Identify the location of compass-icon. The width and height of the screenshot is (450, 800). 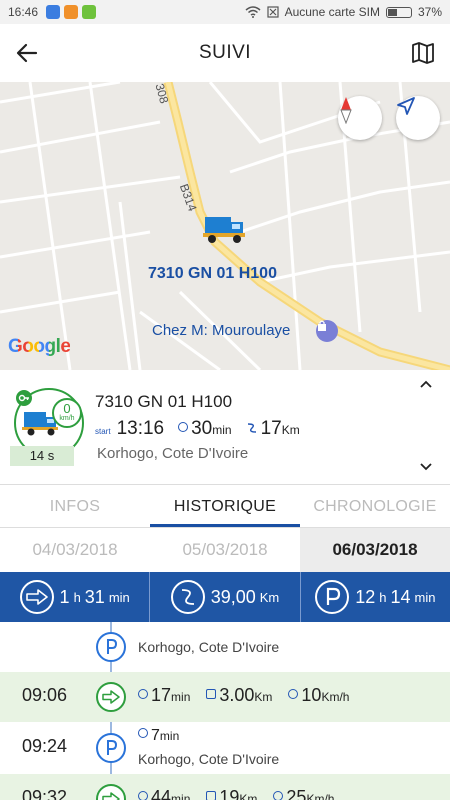
(346, 110).